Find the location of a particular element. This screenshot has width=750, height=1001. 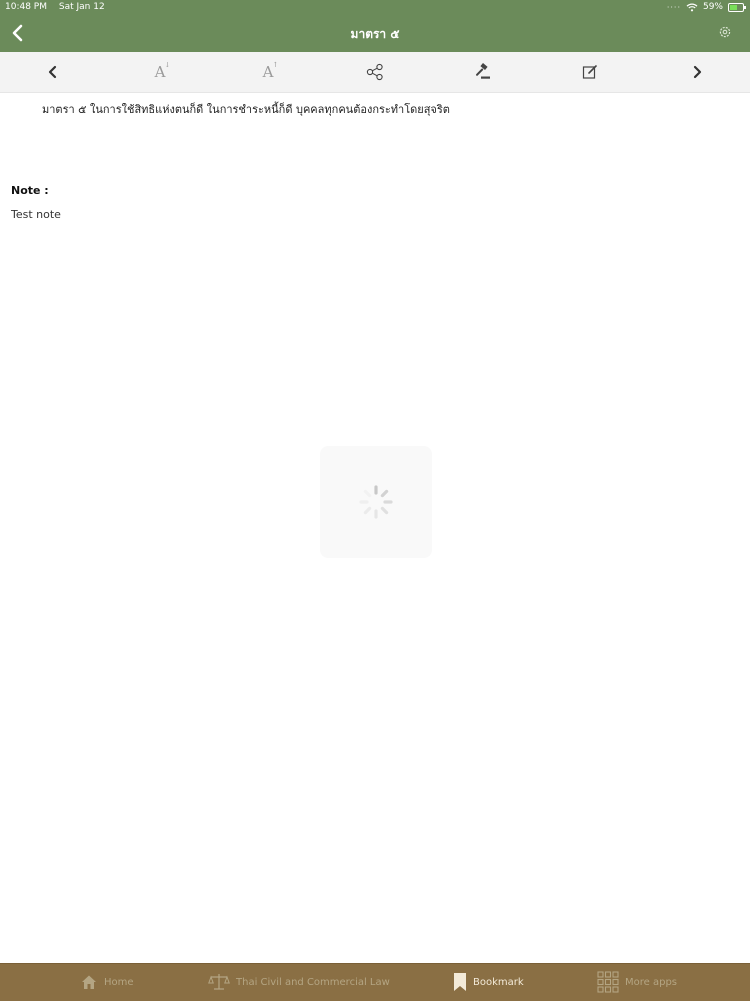

previous-section-button is located at coordinates (53, 72).